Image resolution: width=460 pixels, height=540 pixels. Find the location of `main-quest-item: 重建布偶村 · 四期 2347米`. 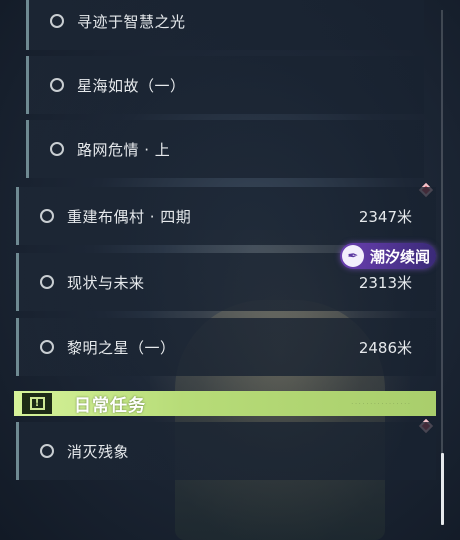

main-quest-item: 重建布偶村 · 四期 2347米 is located at coordinates (226, 216).